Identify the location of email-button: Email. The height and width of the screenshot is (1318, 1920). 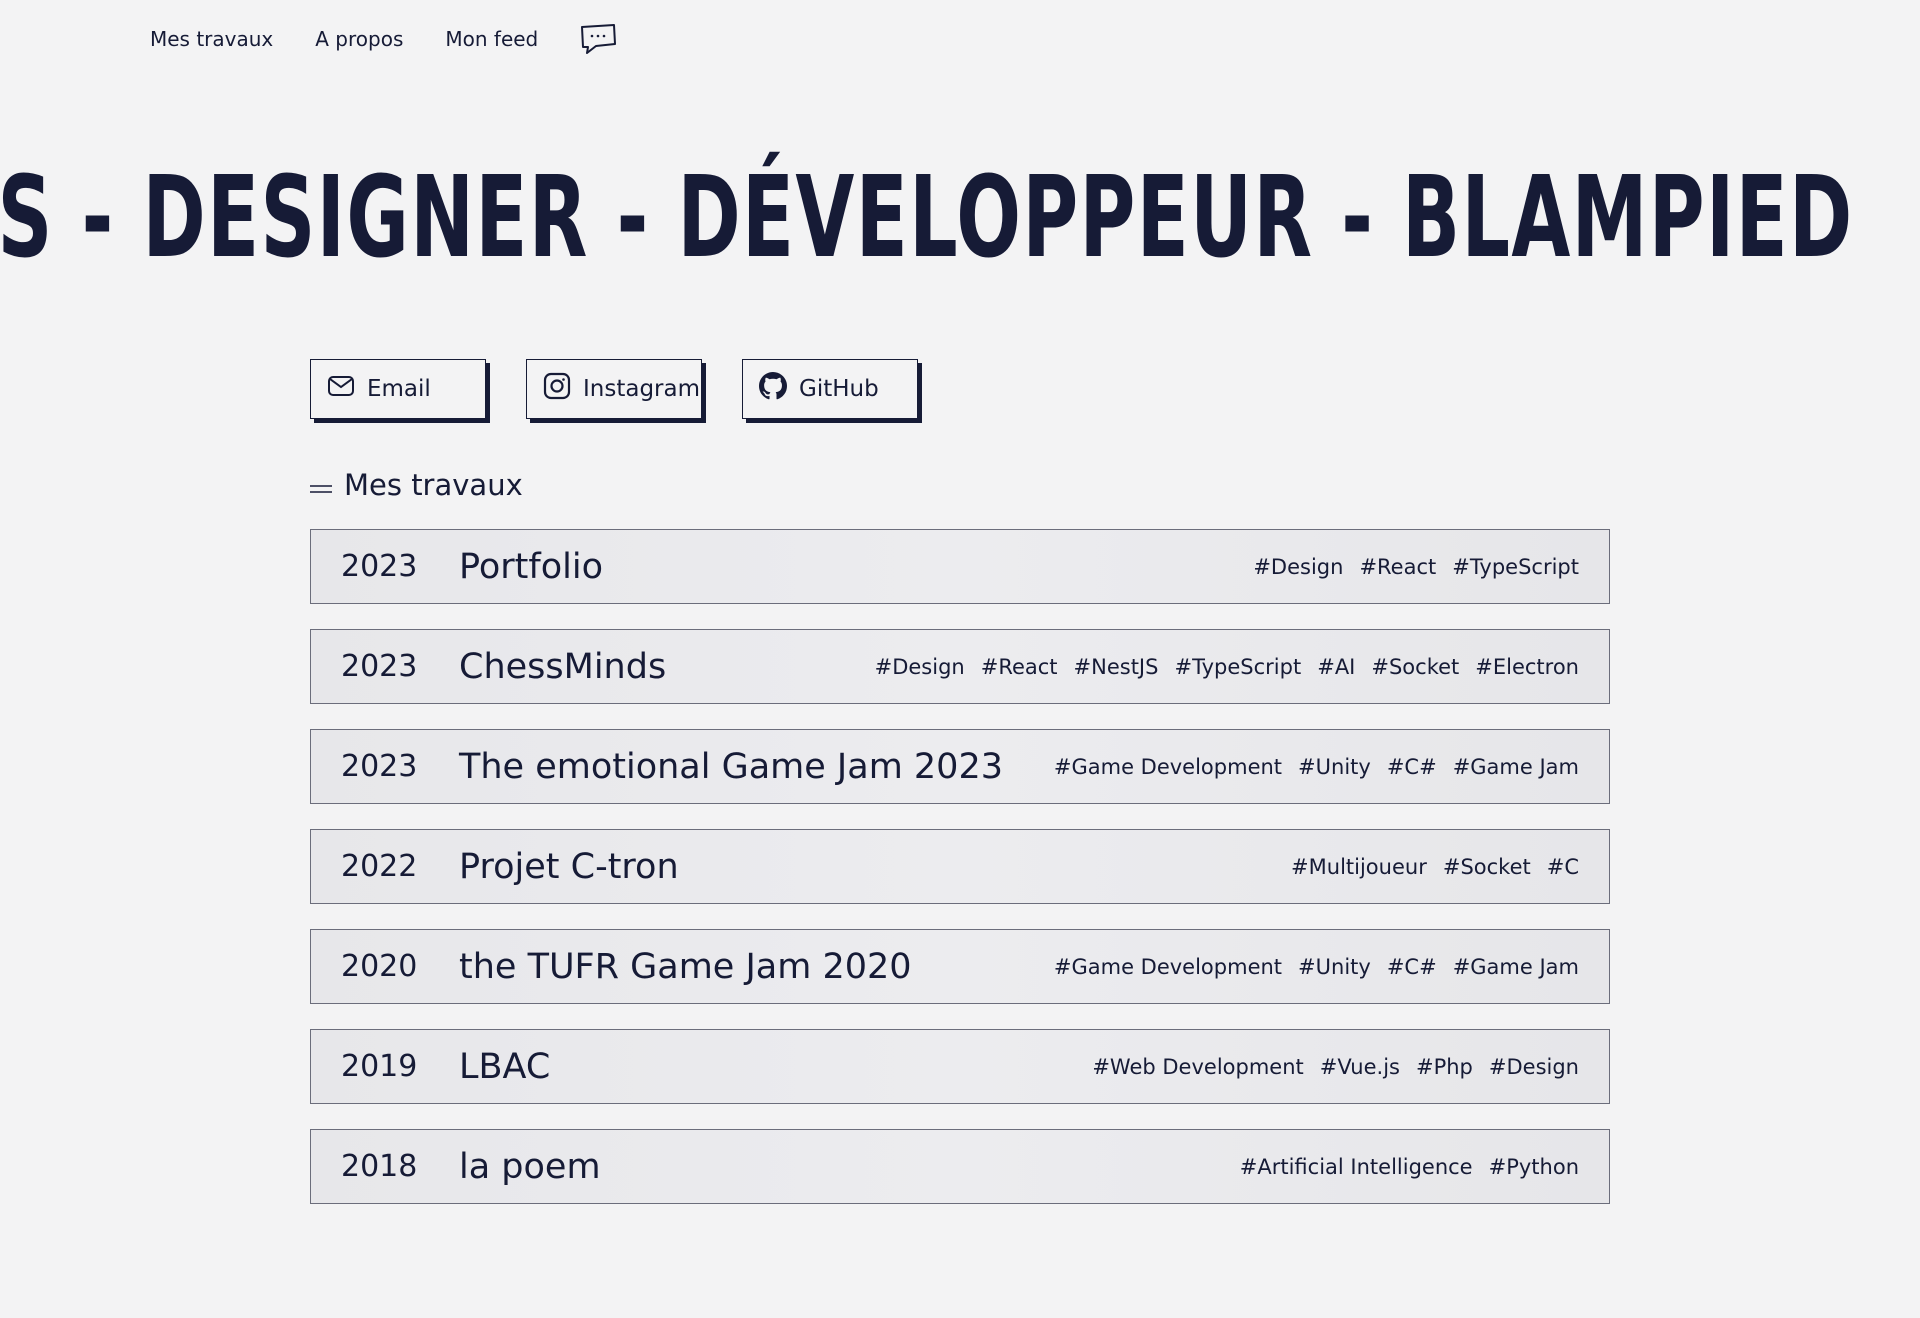
(398, 389).